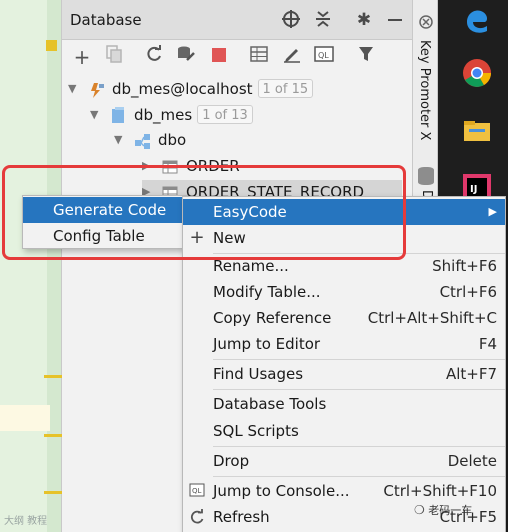 The width and height of the screenshot is (508, 532). What do you see at coordinates (82, 57) in the screenshot?
I see `add-icon: +` at bounding box center [82, 57].